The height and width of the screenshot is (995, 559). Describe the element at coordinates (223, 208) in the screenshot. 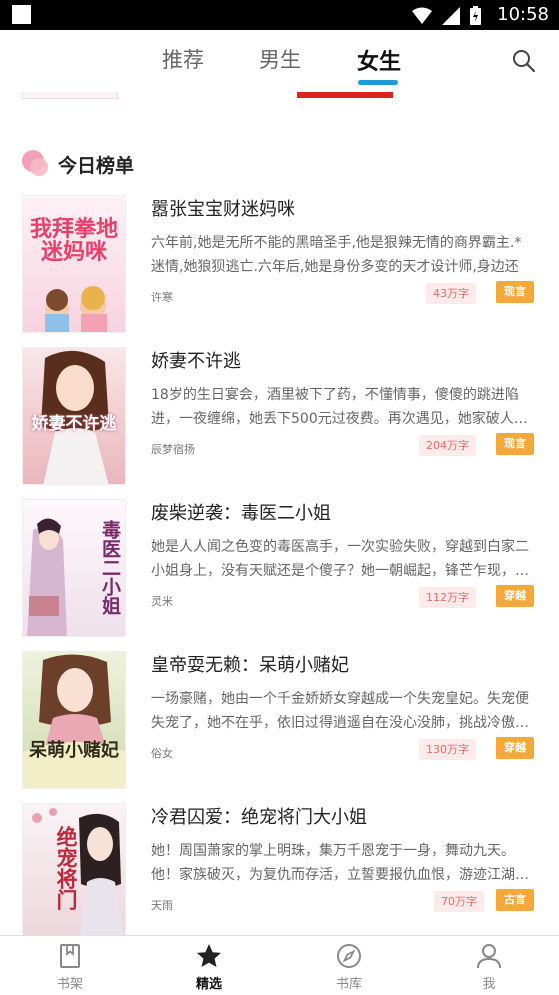

I see `book-title: 嚣张宝宝财迷妈咪` at that location.